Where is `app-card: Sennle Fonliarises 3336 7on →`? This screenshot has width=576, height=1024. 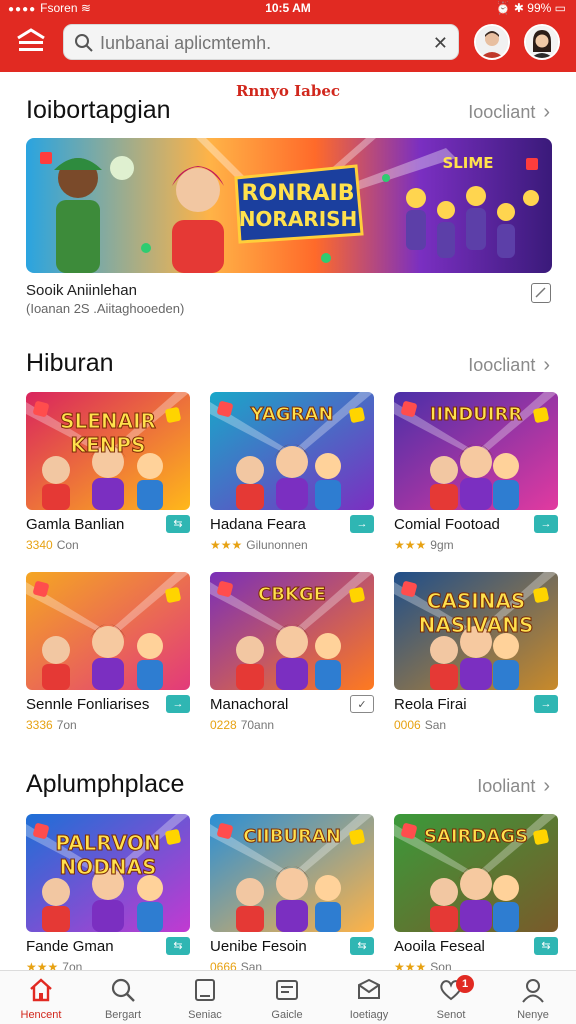
app-card: Sennle Fonliarises 3336 7on → is located at coordinates (108, 652).